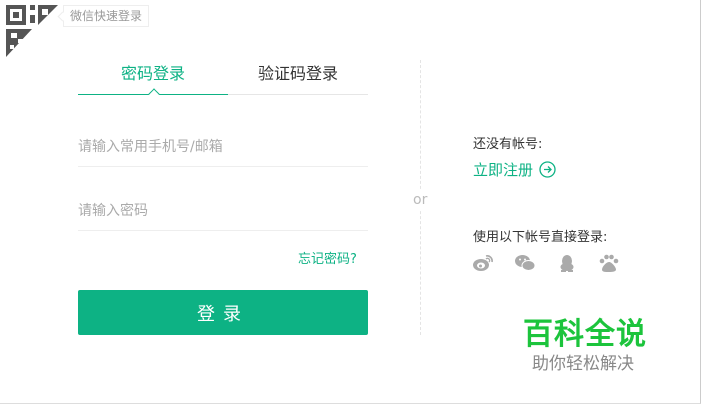 Image resolution: width=701 pixels, height=405 pixels. What do you see at coordinates (420, 200) in the screenshot?
I see `or-label: or` at bounding box center [420, 200].